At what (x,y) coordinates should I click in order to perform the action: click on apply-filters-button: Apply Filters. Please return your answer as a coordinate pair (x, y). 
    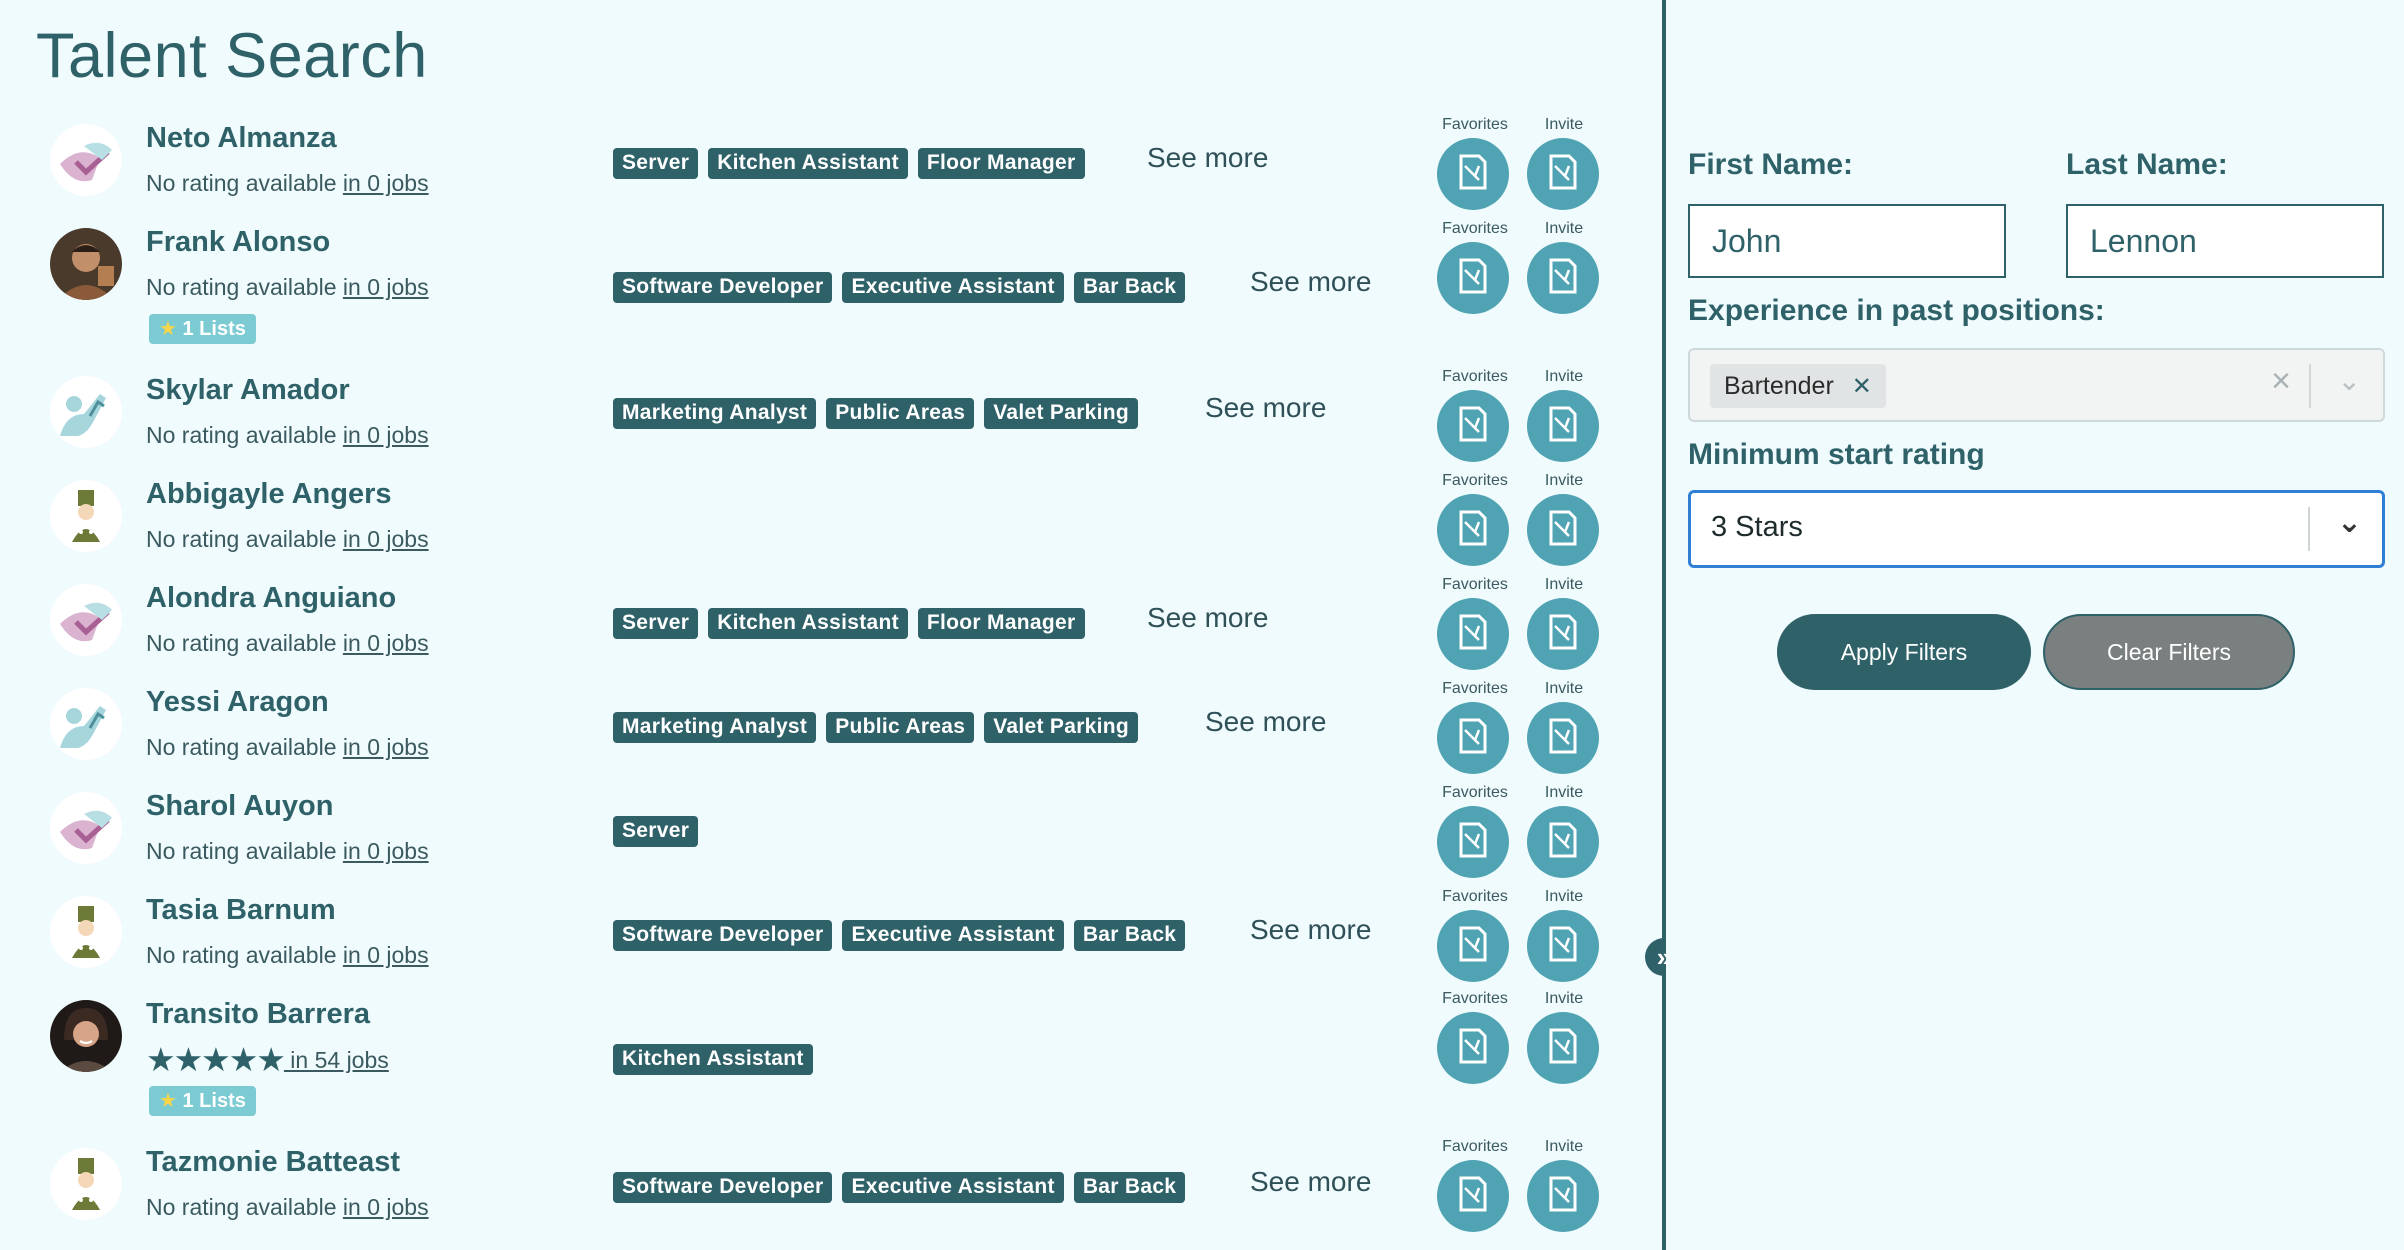
    Looking at the image, I should click on (1904, 652).